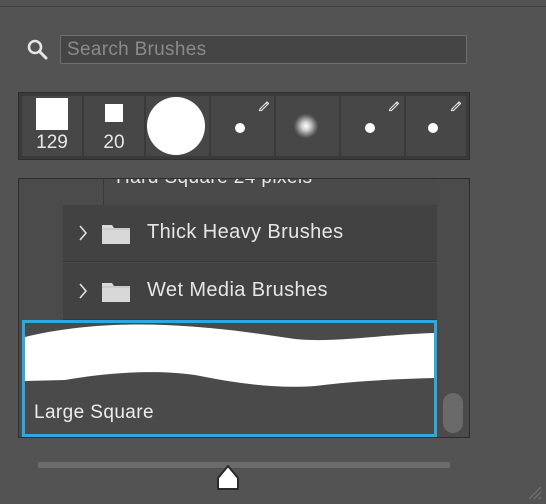 The image size is (546, 504). What do you see at coordinates (229, 355) in the screenshot?
I see `brush-stroke-preview` at bounding box center [229, 355].